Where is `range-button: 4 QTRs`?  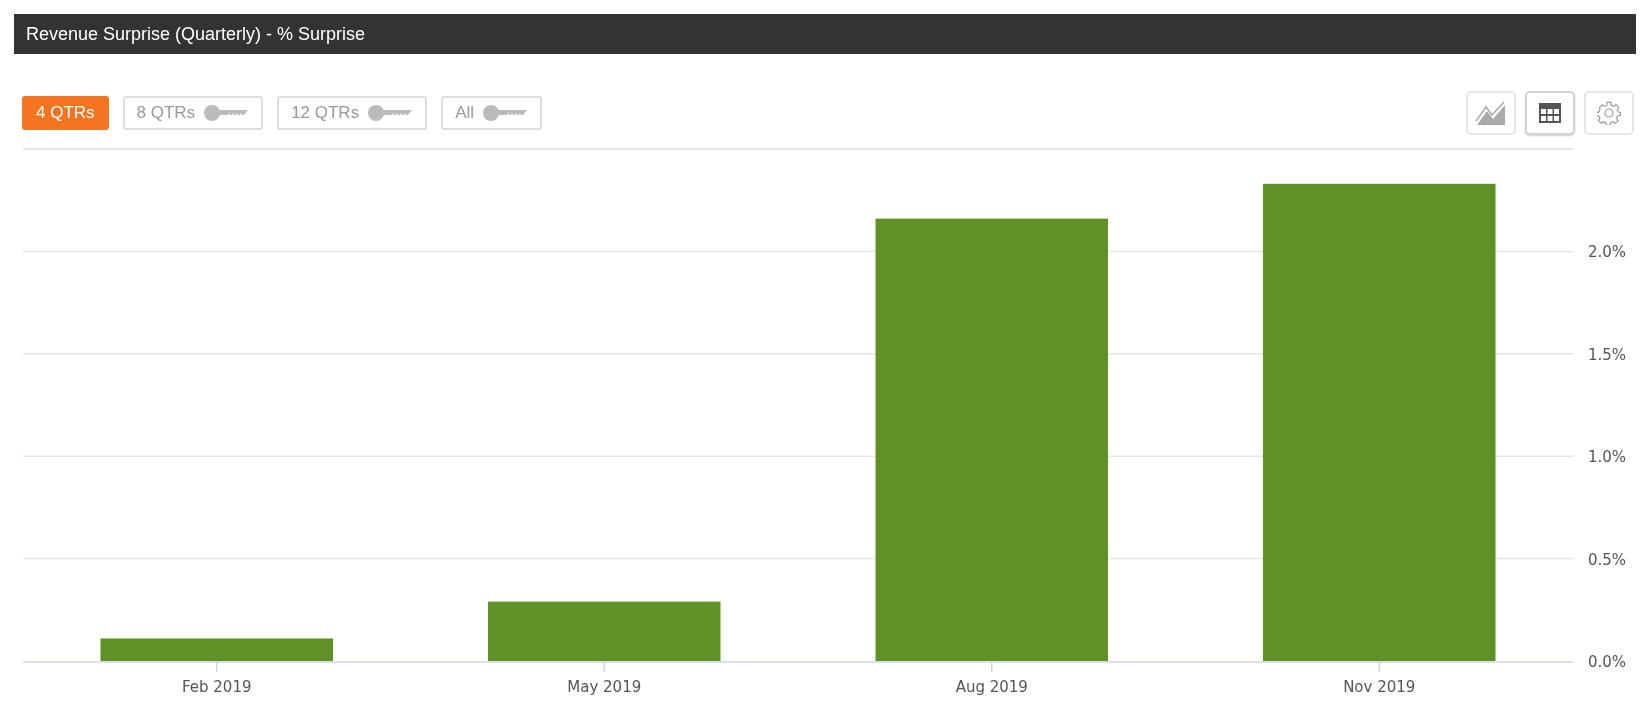
range-button: 4 QTRs is located at coordinates (65, 113).